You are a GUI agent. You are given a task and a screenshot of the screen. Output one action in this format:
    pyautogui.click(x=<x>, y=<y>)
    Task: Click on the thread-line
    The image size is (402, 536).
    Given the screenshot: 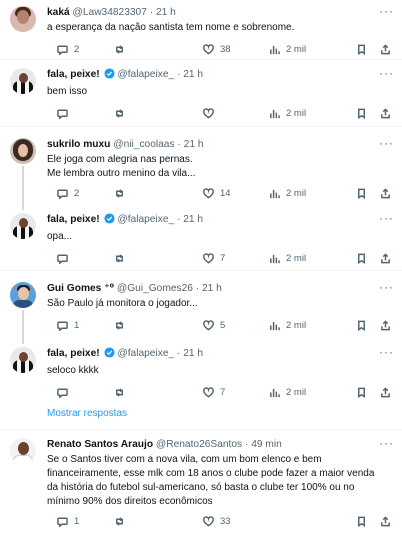 What is the action you would take?
    pyautogui.click(x=23, y=188)
    